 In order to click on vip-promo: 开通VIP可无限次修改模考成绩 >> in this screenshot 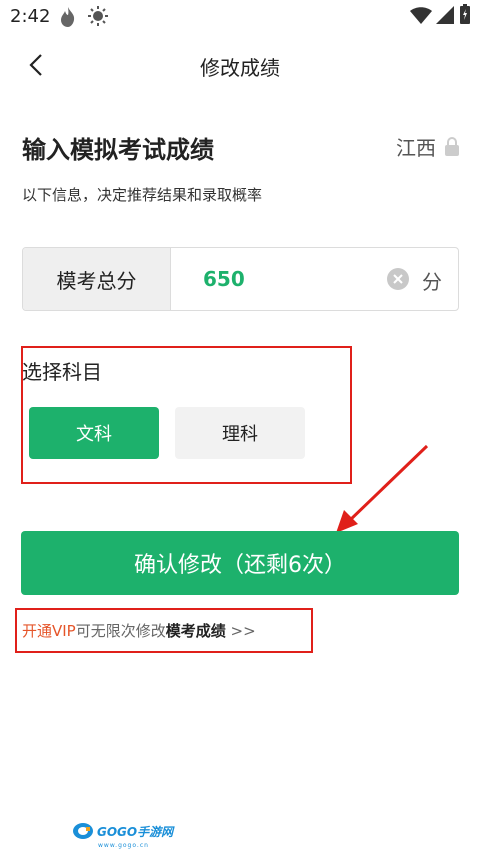, I will do `click(139, 630)`.